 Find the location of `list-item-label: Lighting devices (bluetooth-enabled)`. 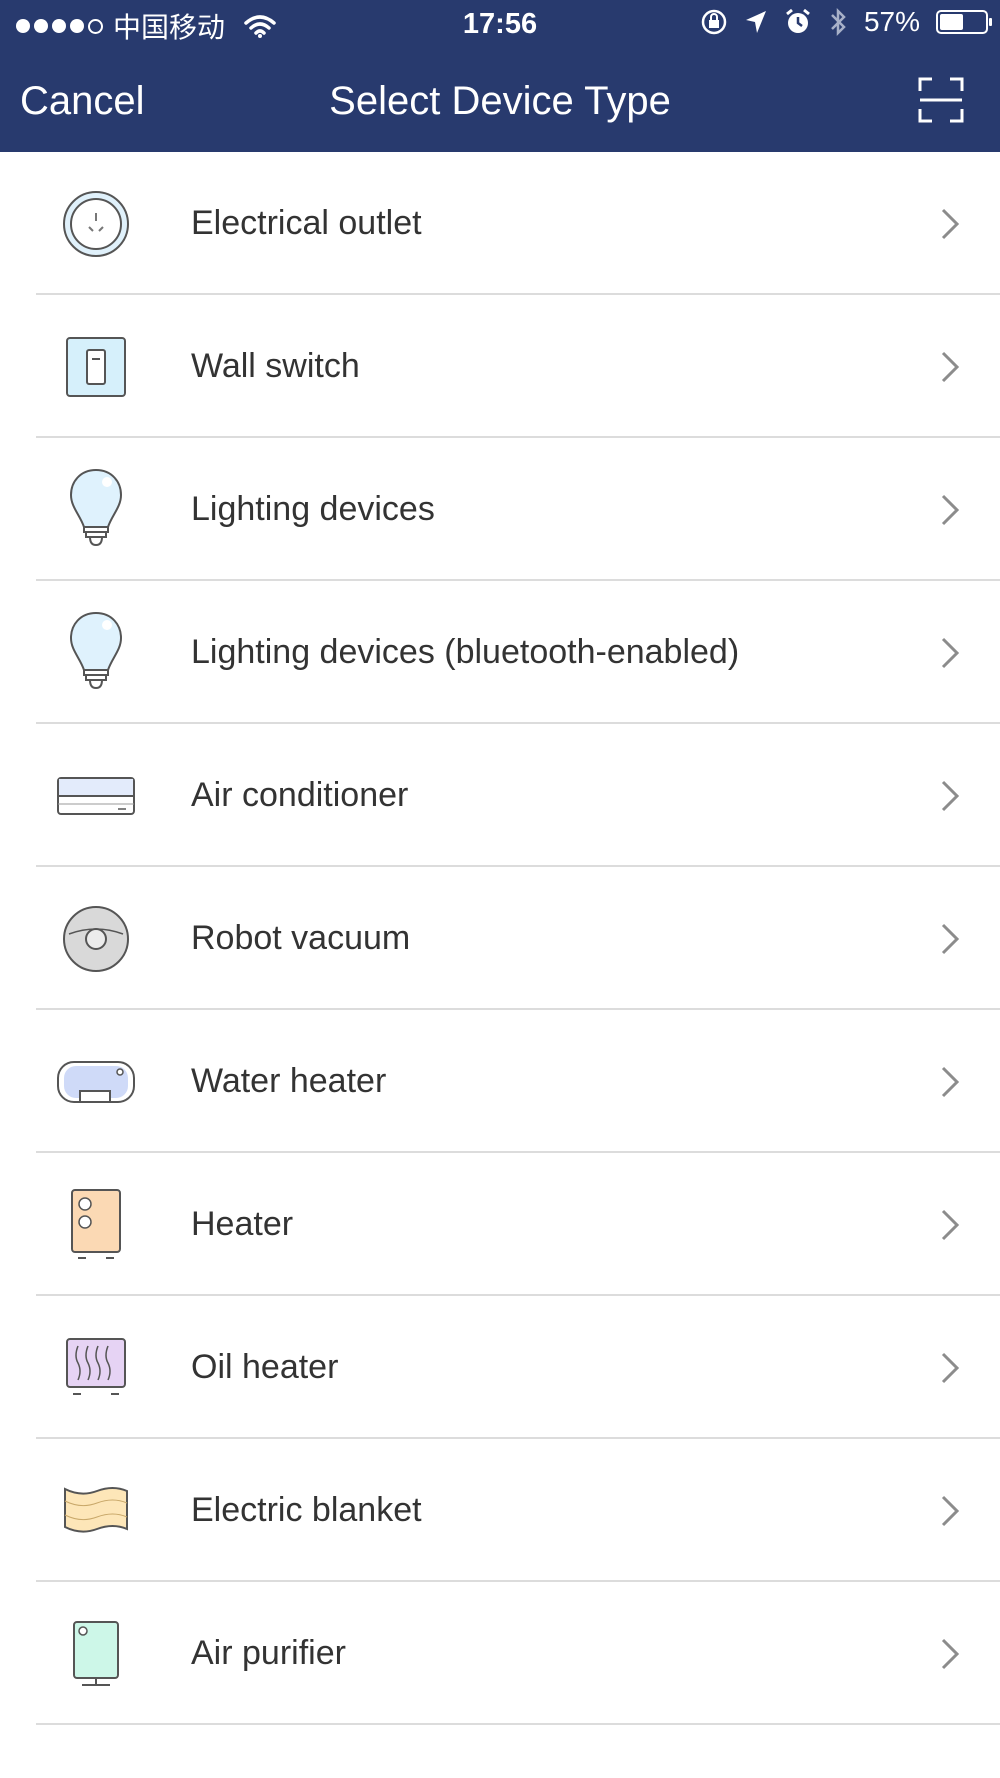

list-item-label: Lighting devices (bluetooth-enabled) is located at coordinates (465, 652).